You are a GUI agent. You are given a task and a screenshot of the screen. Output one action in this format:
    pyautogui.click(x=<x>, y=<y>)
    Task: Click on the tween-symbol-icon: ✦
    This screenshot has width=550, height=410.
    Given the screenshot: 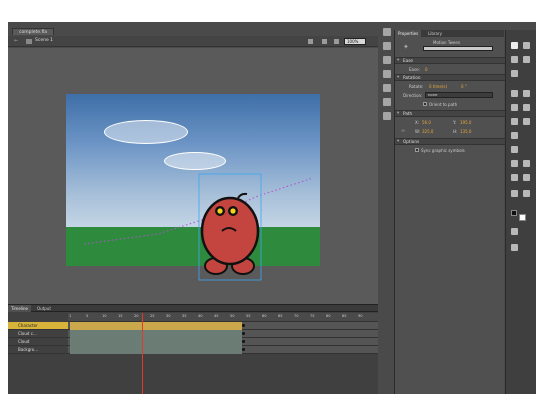 What is the action you would take?
    pyautogui.click(x=406, y=47)
    